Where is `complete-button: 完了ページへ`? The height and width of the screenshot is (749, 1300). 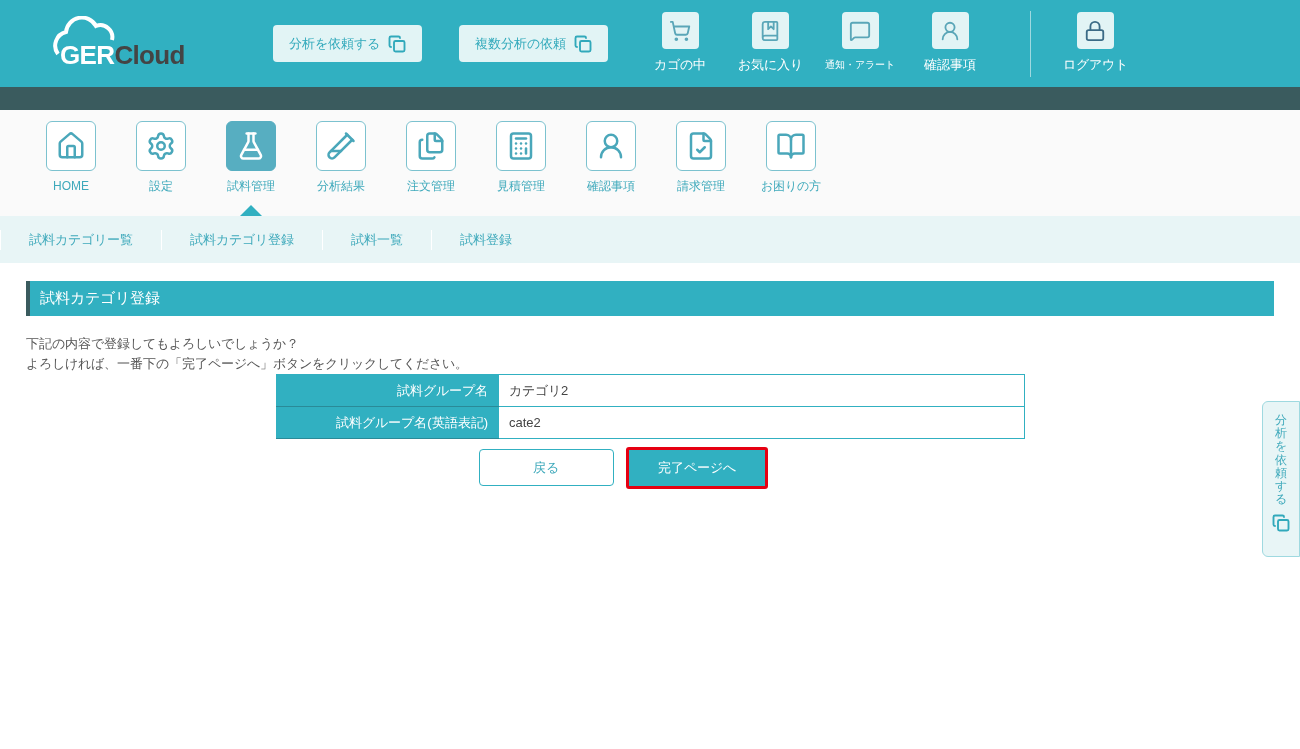 complete-button: 完了ページへ is located at coordinates (696, 468).